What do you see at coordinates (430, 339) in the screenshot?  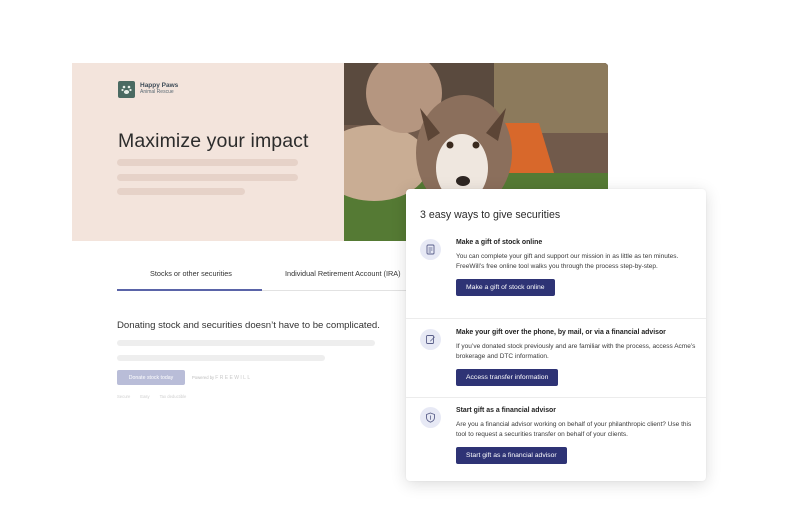 I see `edit-document-icon` at bounding box center [430, 339].